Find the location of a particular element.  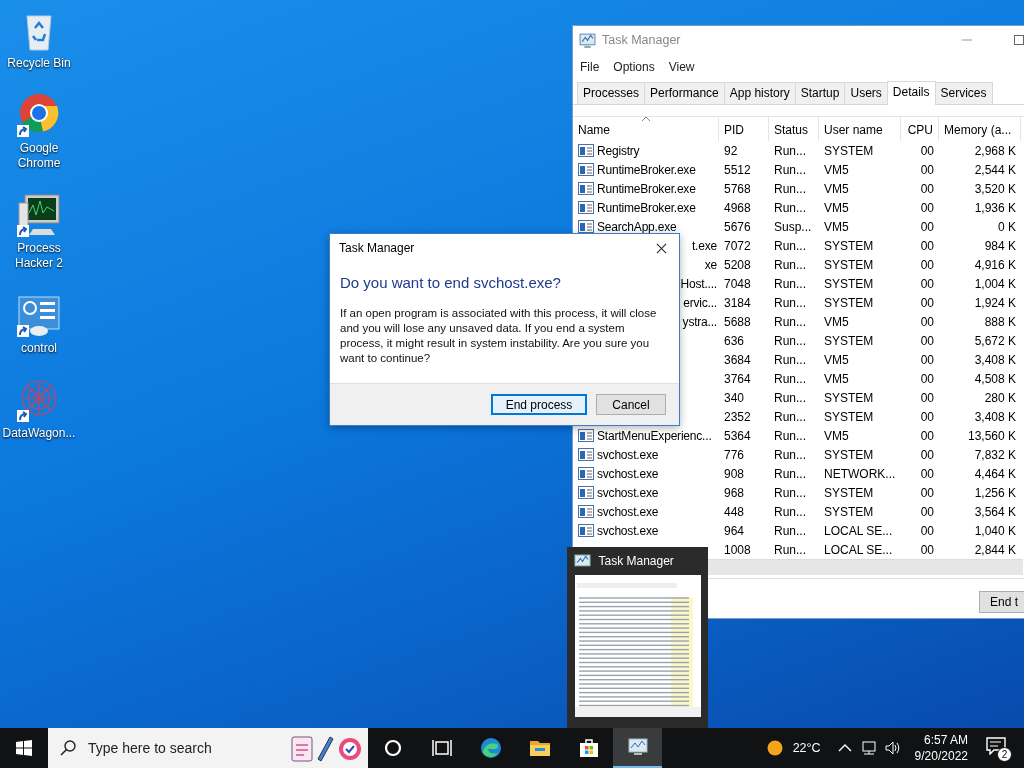

dialog-message: If an open program is associated with this process, it will close and you will lose any unsaved data. If you end a system process, it might result in system instability. Are you sure you want to continue? is located at coordinates (499, 336).